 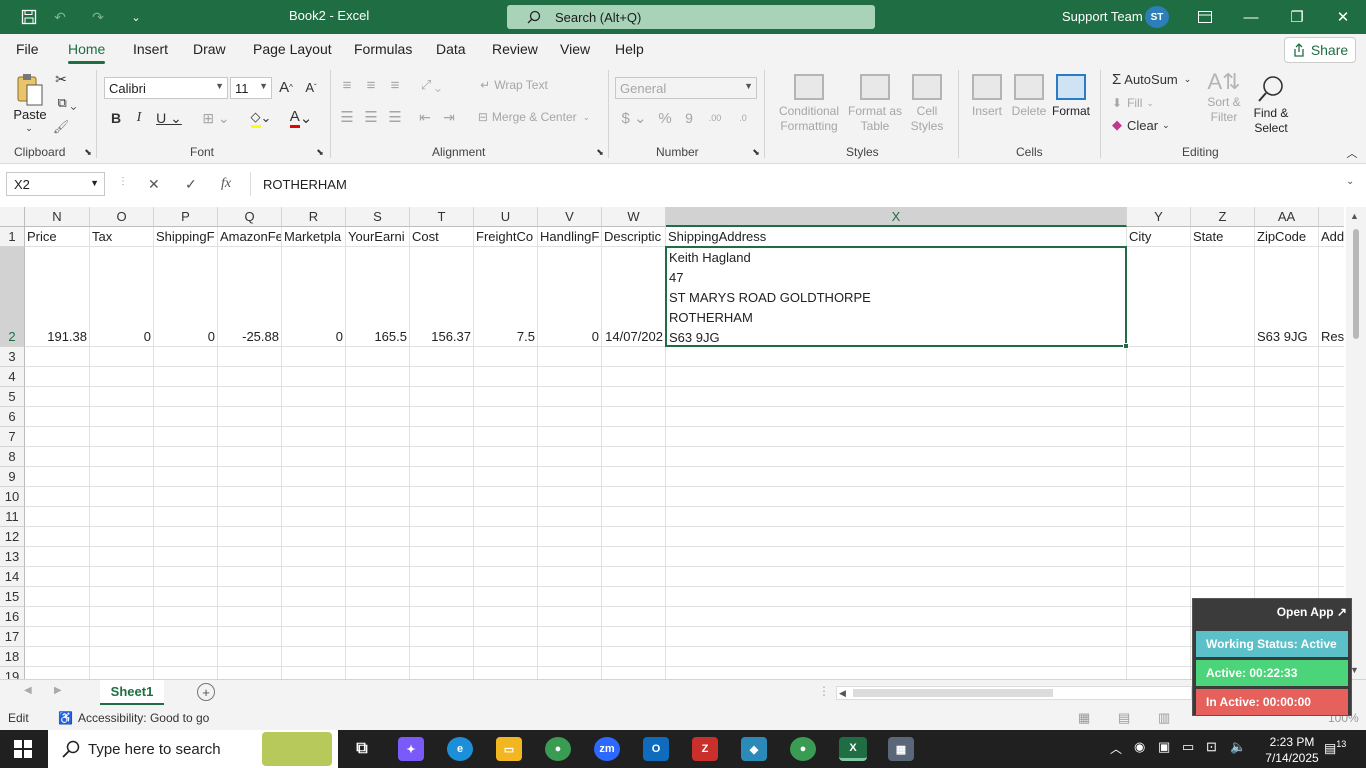 What do you see at coordinates (875, 104) in the screenshot?
I see `format-as-table-button: Format as Table` at bounding box center [875, 104].